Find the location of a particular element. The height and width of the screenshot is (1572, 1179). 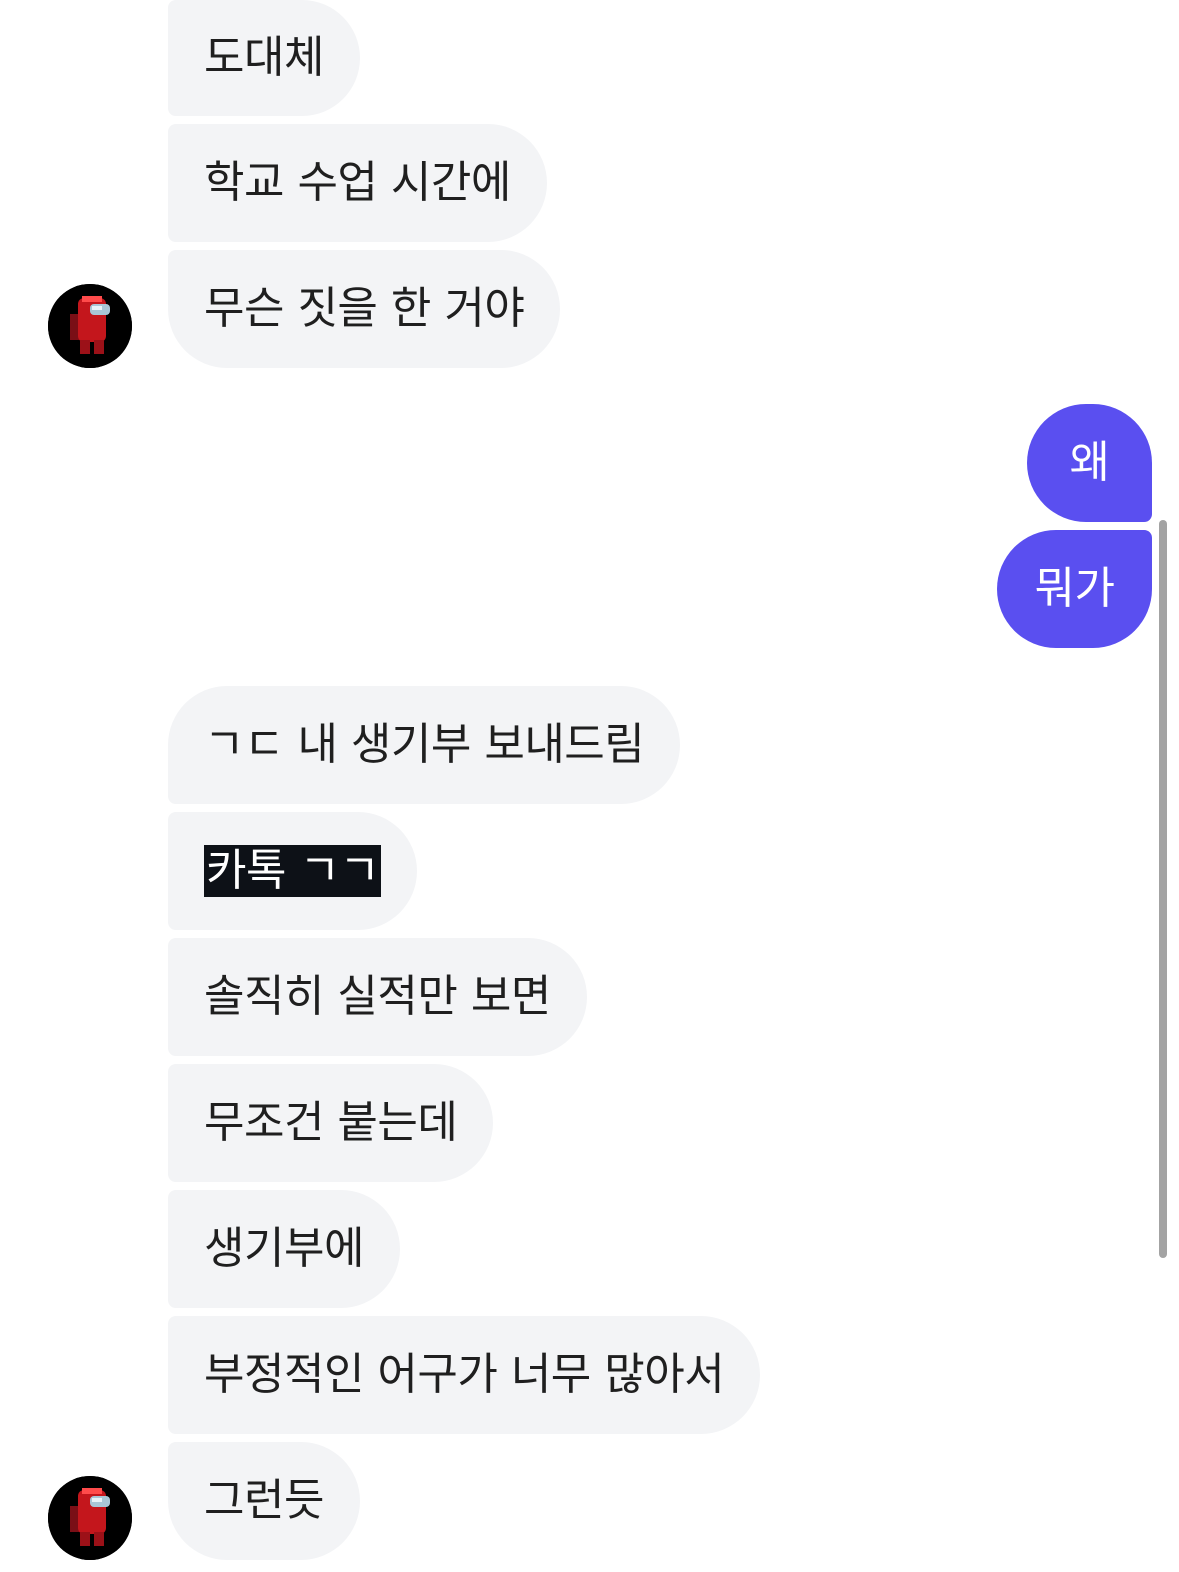

message-text: 무슨 짓을 한 거야 is located at coordinates (364, 308).